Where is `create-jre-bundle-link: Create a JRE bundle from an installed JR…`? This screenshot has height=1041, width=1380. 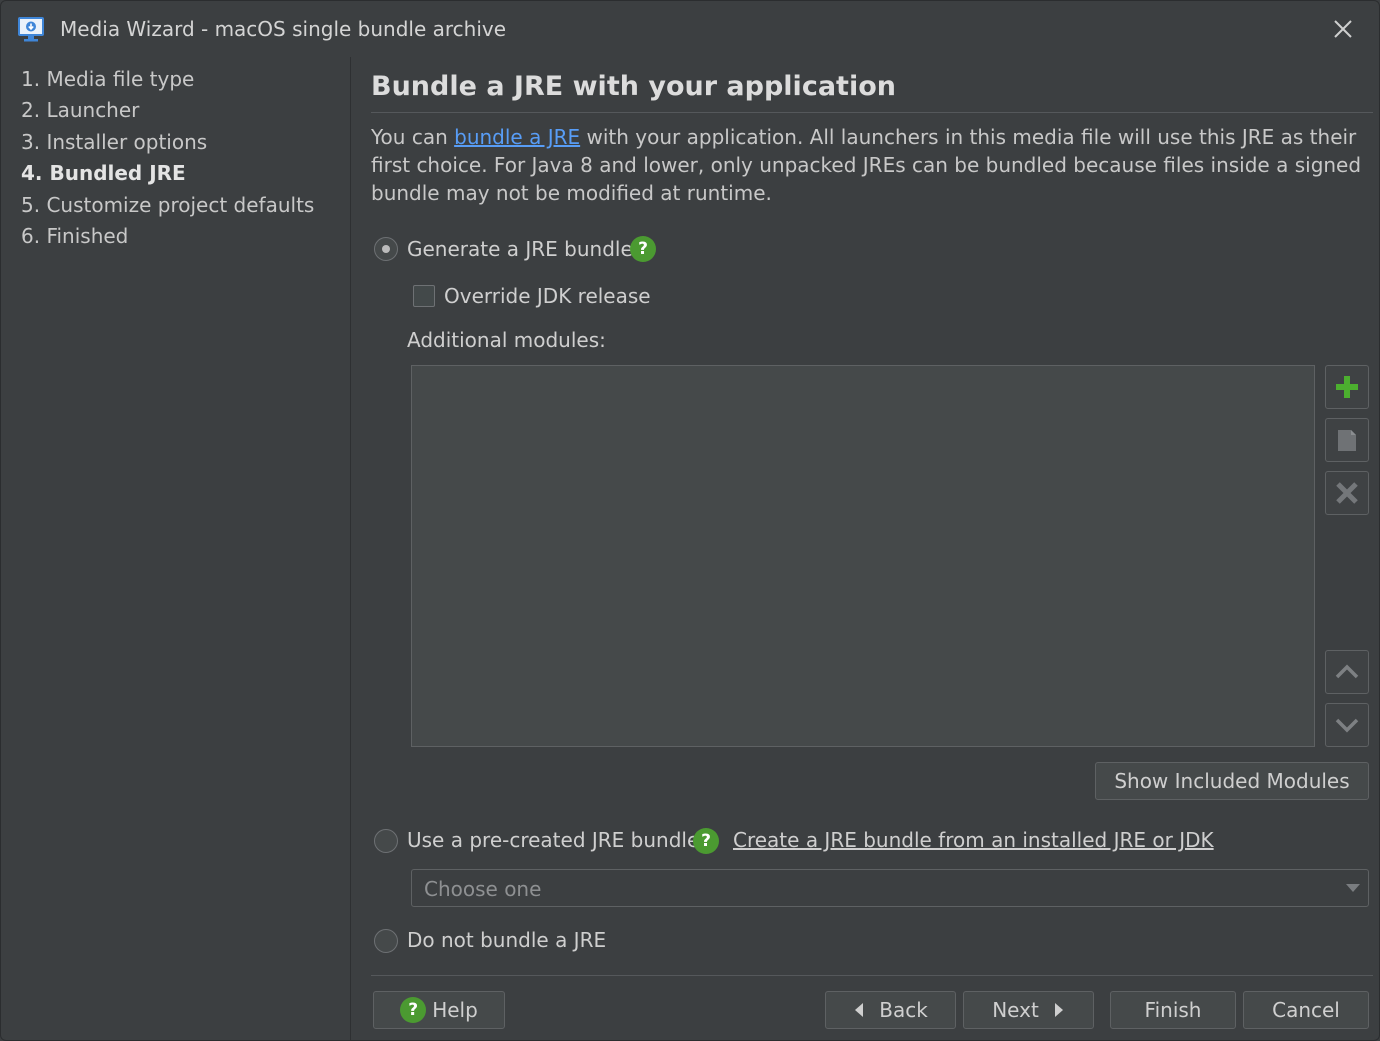
create-jre-bundle-link: Create a JRE bundle from an installed JR… is located at coordinates (973, 840).